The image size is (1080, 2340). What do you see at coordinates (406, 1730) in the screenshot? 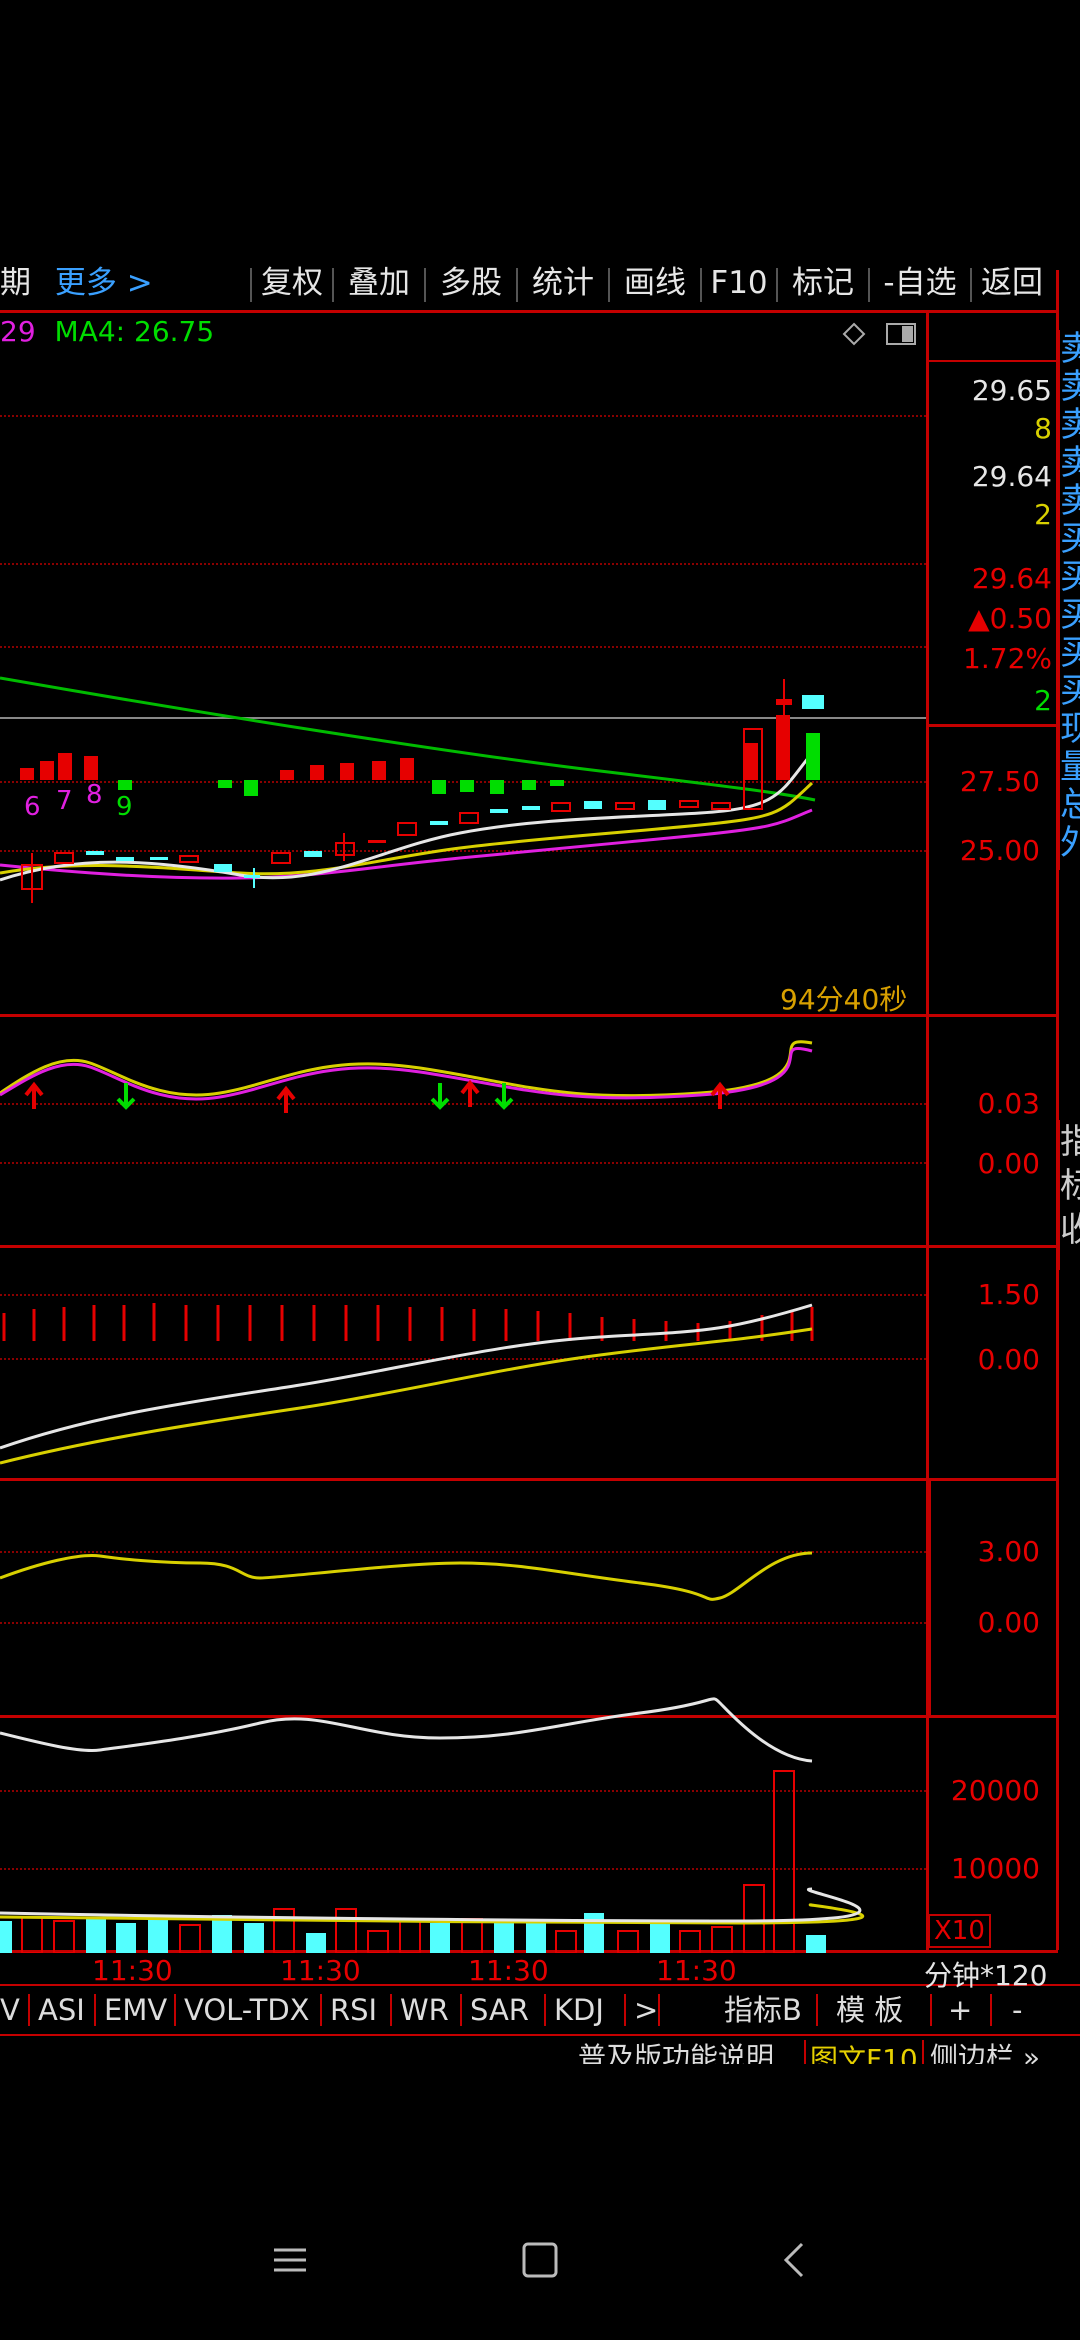
I see `ind3-white-line` at bounding box center [406, 1730].